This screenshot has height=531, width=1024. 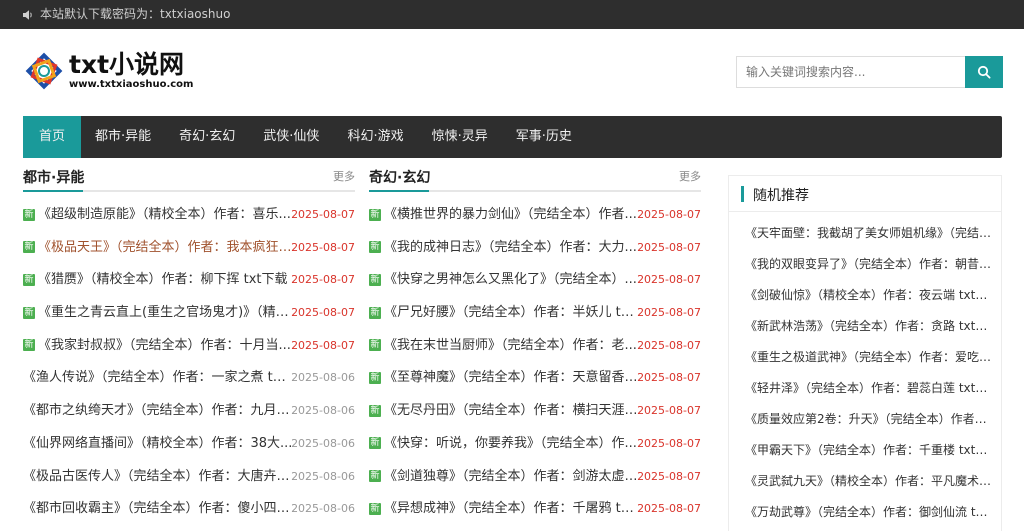 I want to click on book-row: 《渔人传说》（完结全本）作者：一家之煮 txt... 2025-08-06, so click(x=189, y=378).